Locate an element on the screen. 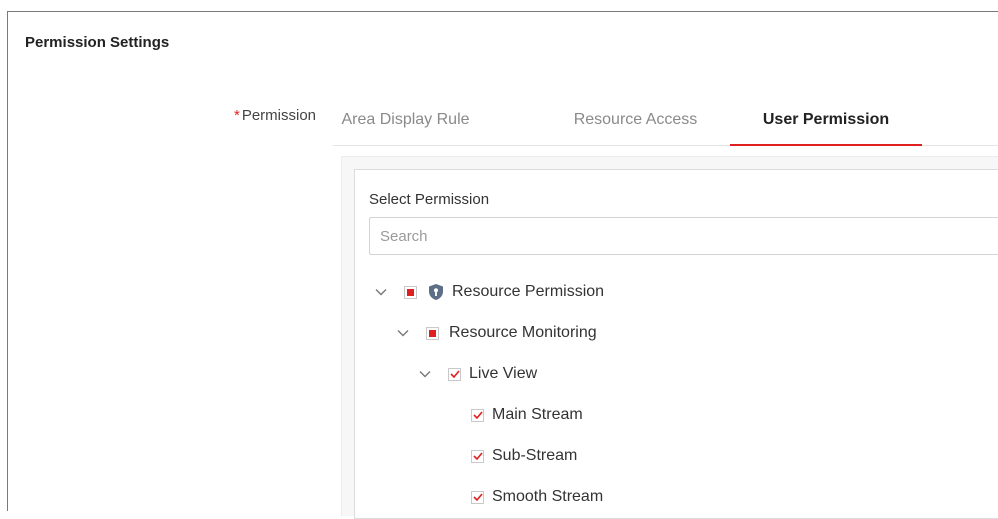 This screenshot has width=998, height=519. required-mark: * is located at coordinates (236, 115).